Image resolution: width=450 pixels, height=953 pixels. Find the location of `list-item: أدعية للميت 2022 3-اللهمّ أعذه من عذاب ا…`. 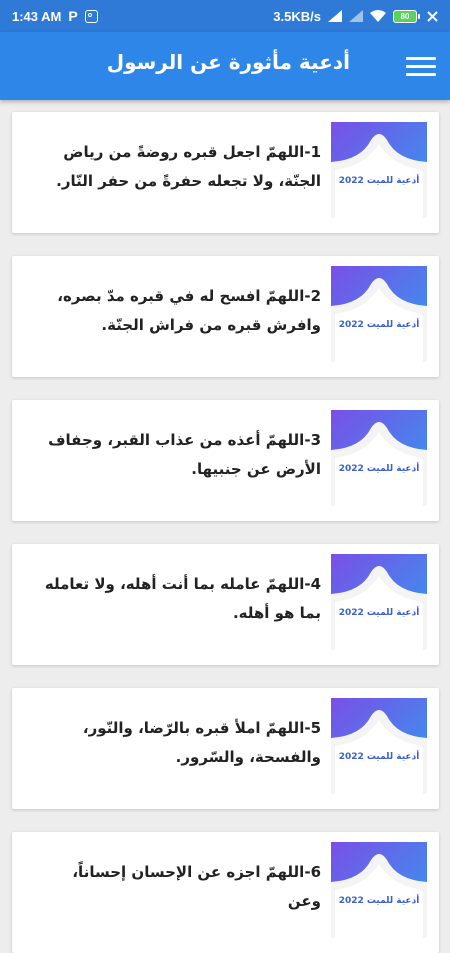

list-item: أدعية للميت 2022 3-اللهمّ أعذه من عذاب ا… is located at coordinates (225, 460).